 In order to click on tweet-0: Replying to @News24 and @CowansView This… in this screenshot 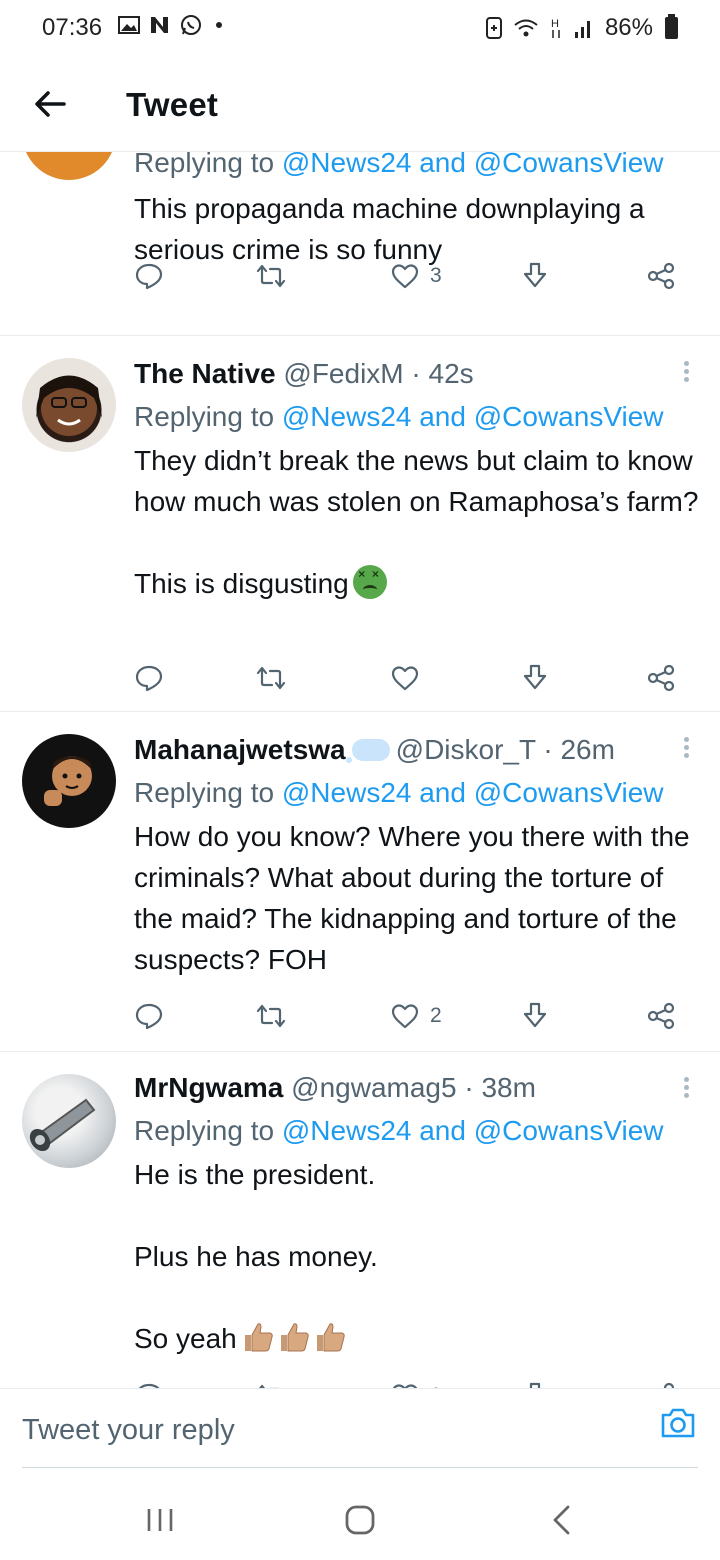, I will do `click(360, 244)`.